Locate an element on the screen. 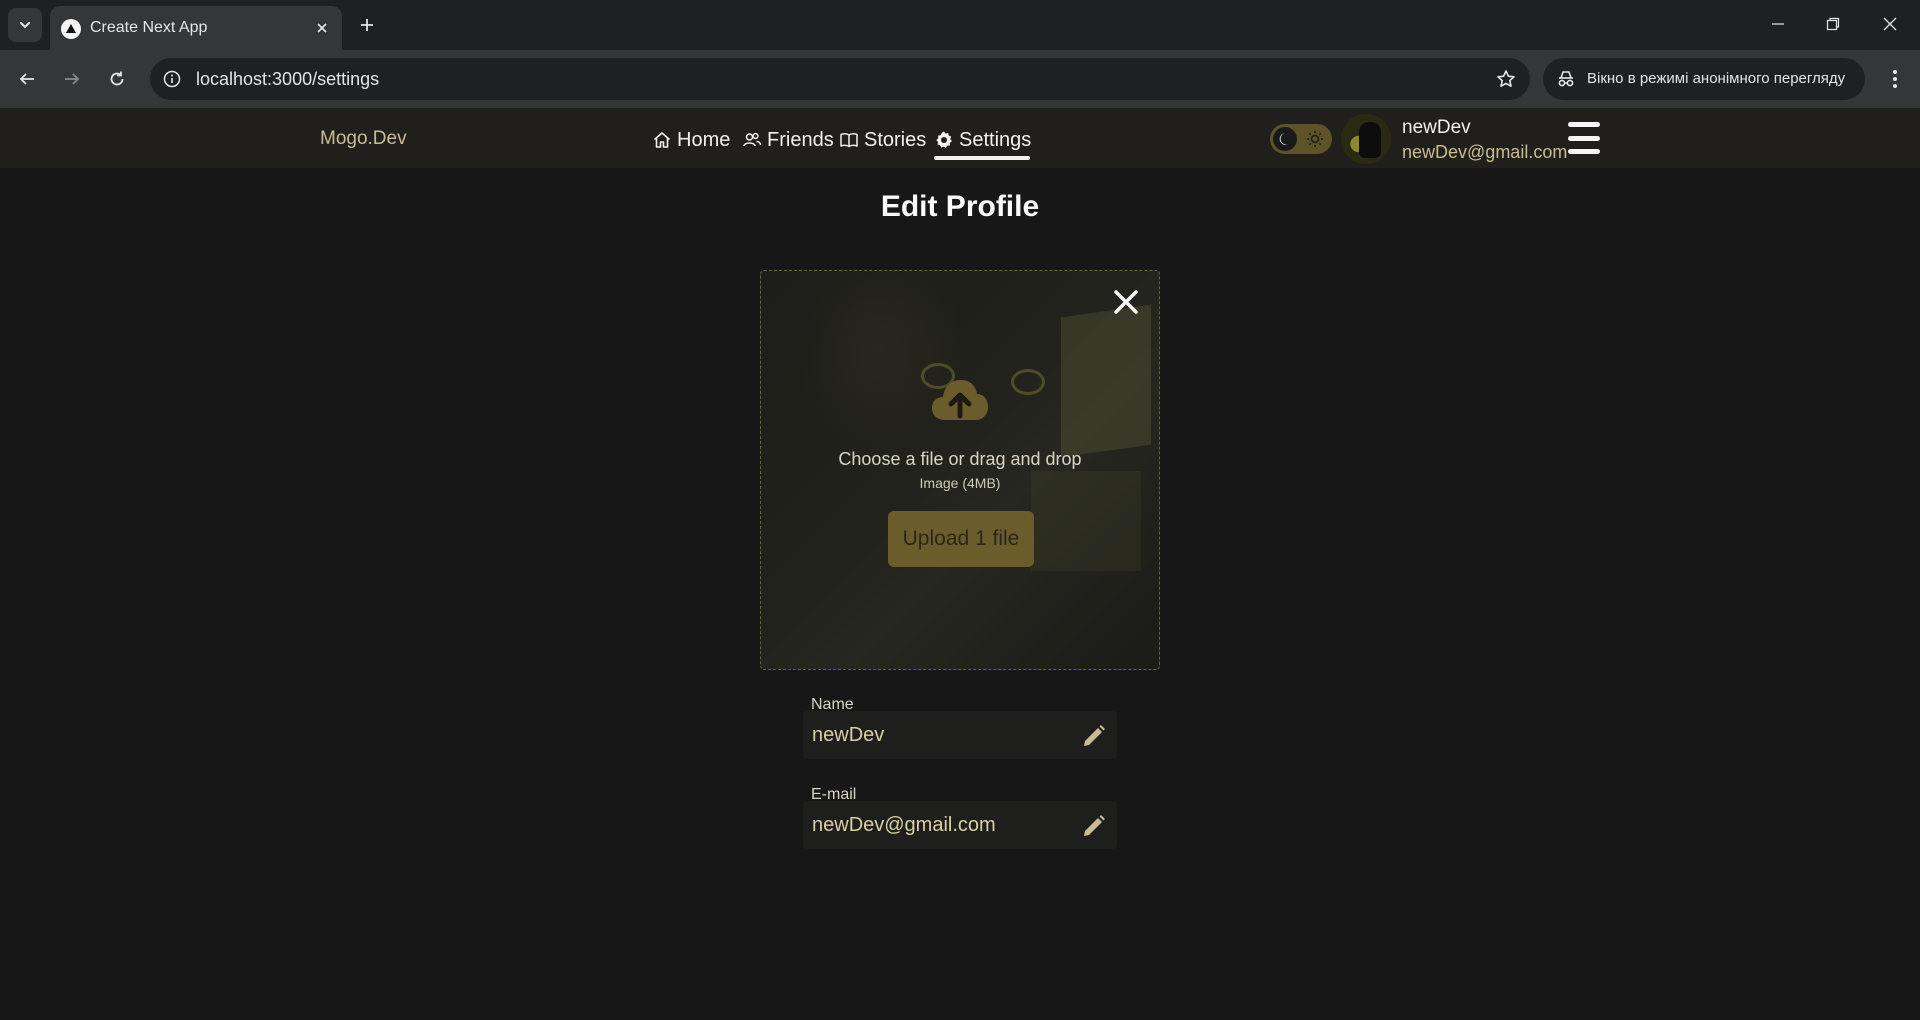 This screenshot has width=1920, height=1020. nav-friends: Friends is located at coordinates (788, 140).